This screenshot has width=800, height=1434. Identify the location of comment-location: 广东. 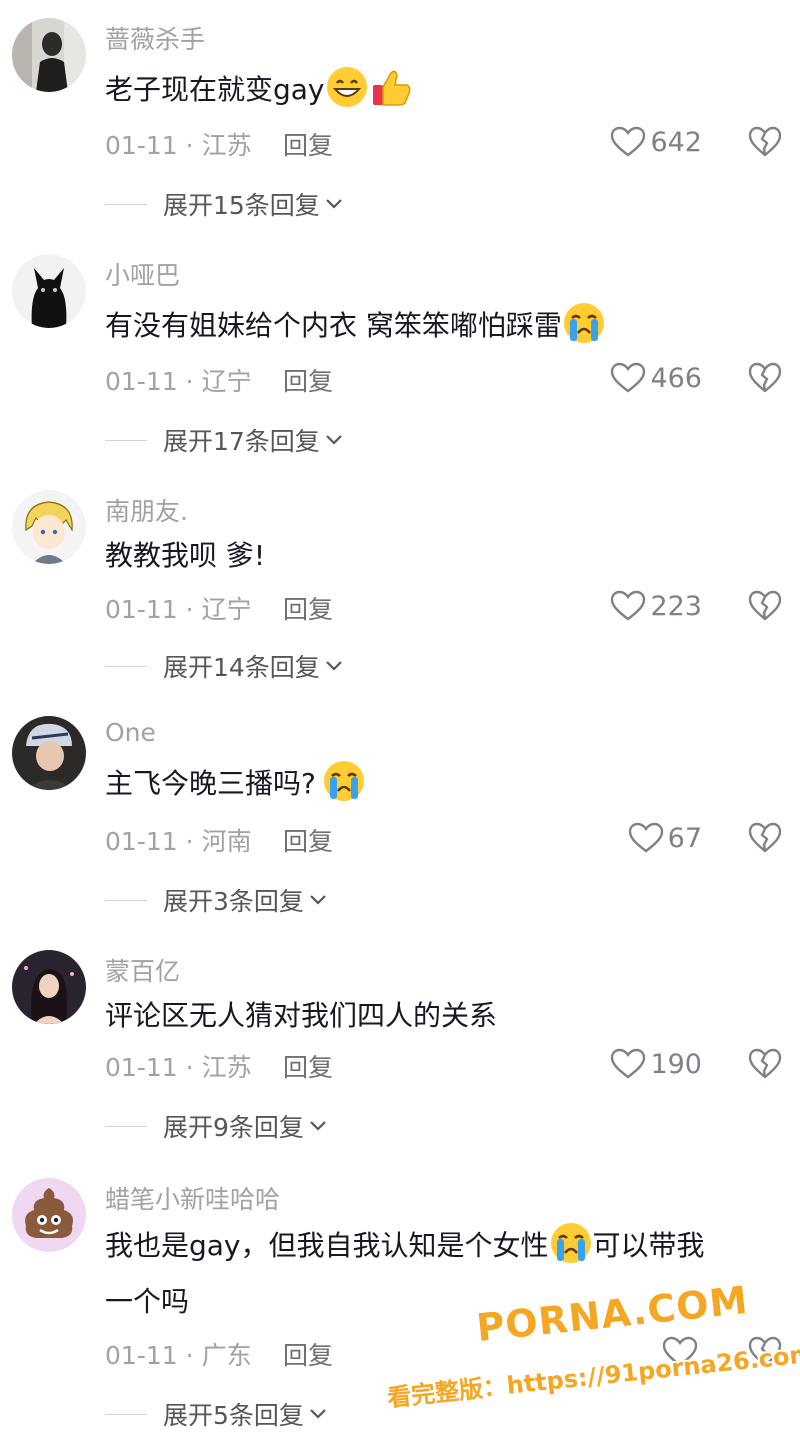
(226, 1355).